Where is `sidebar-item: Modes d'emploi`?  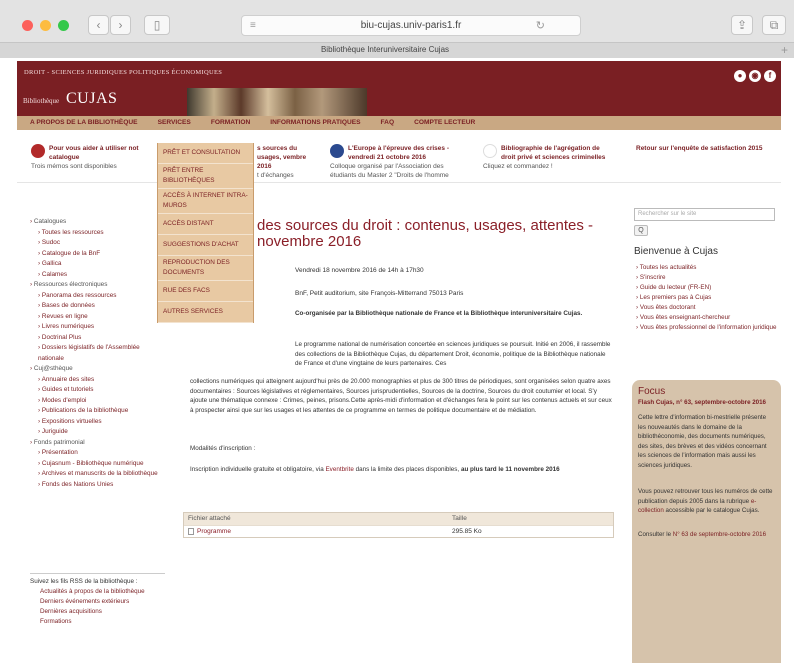 sidebar-item: Modes d'emploi is located at coordinates (95, 401).